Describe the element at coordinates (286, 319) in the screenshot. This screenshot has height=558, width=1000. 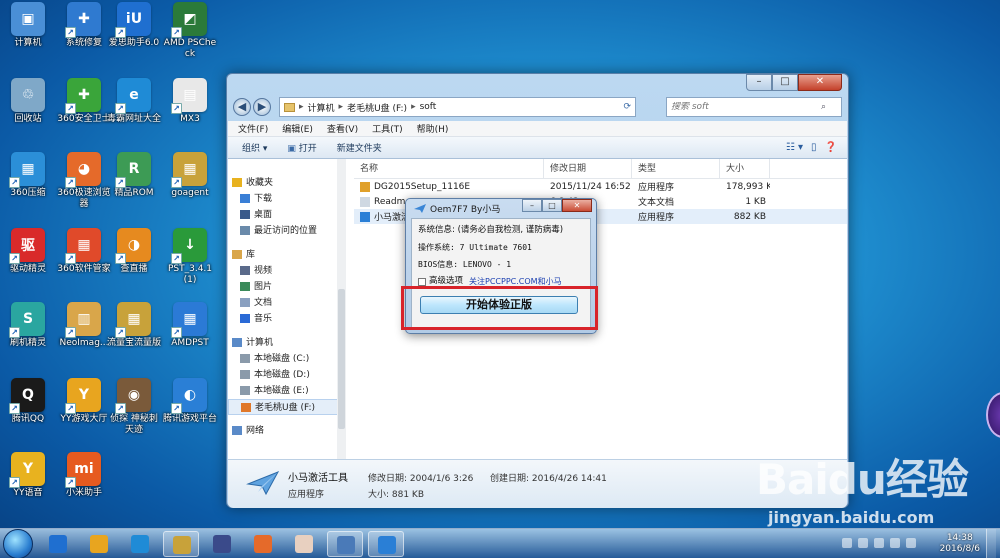
I see `nav-item: 音乐` at that location.